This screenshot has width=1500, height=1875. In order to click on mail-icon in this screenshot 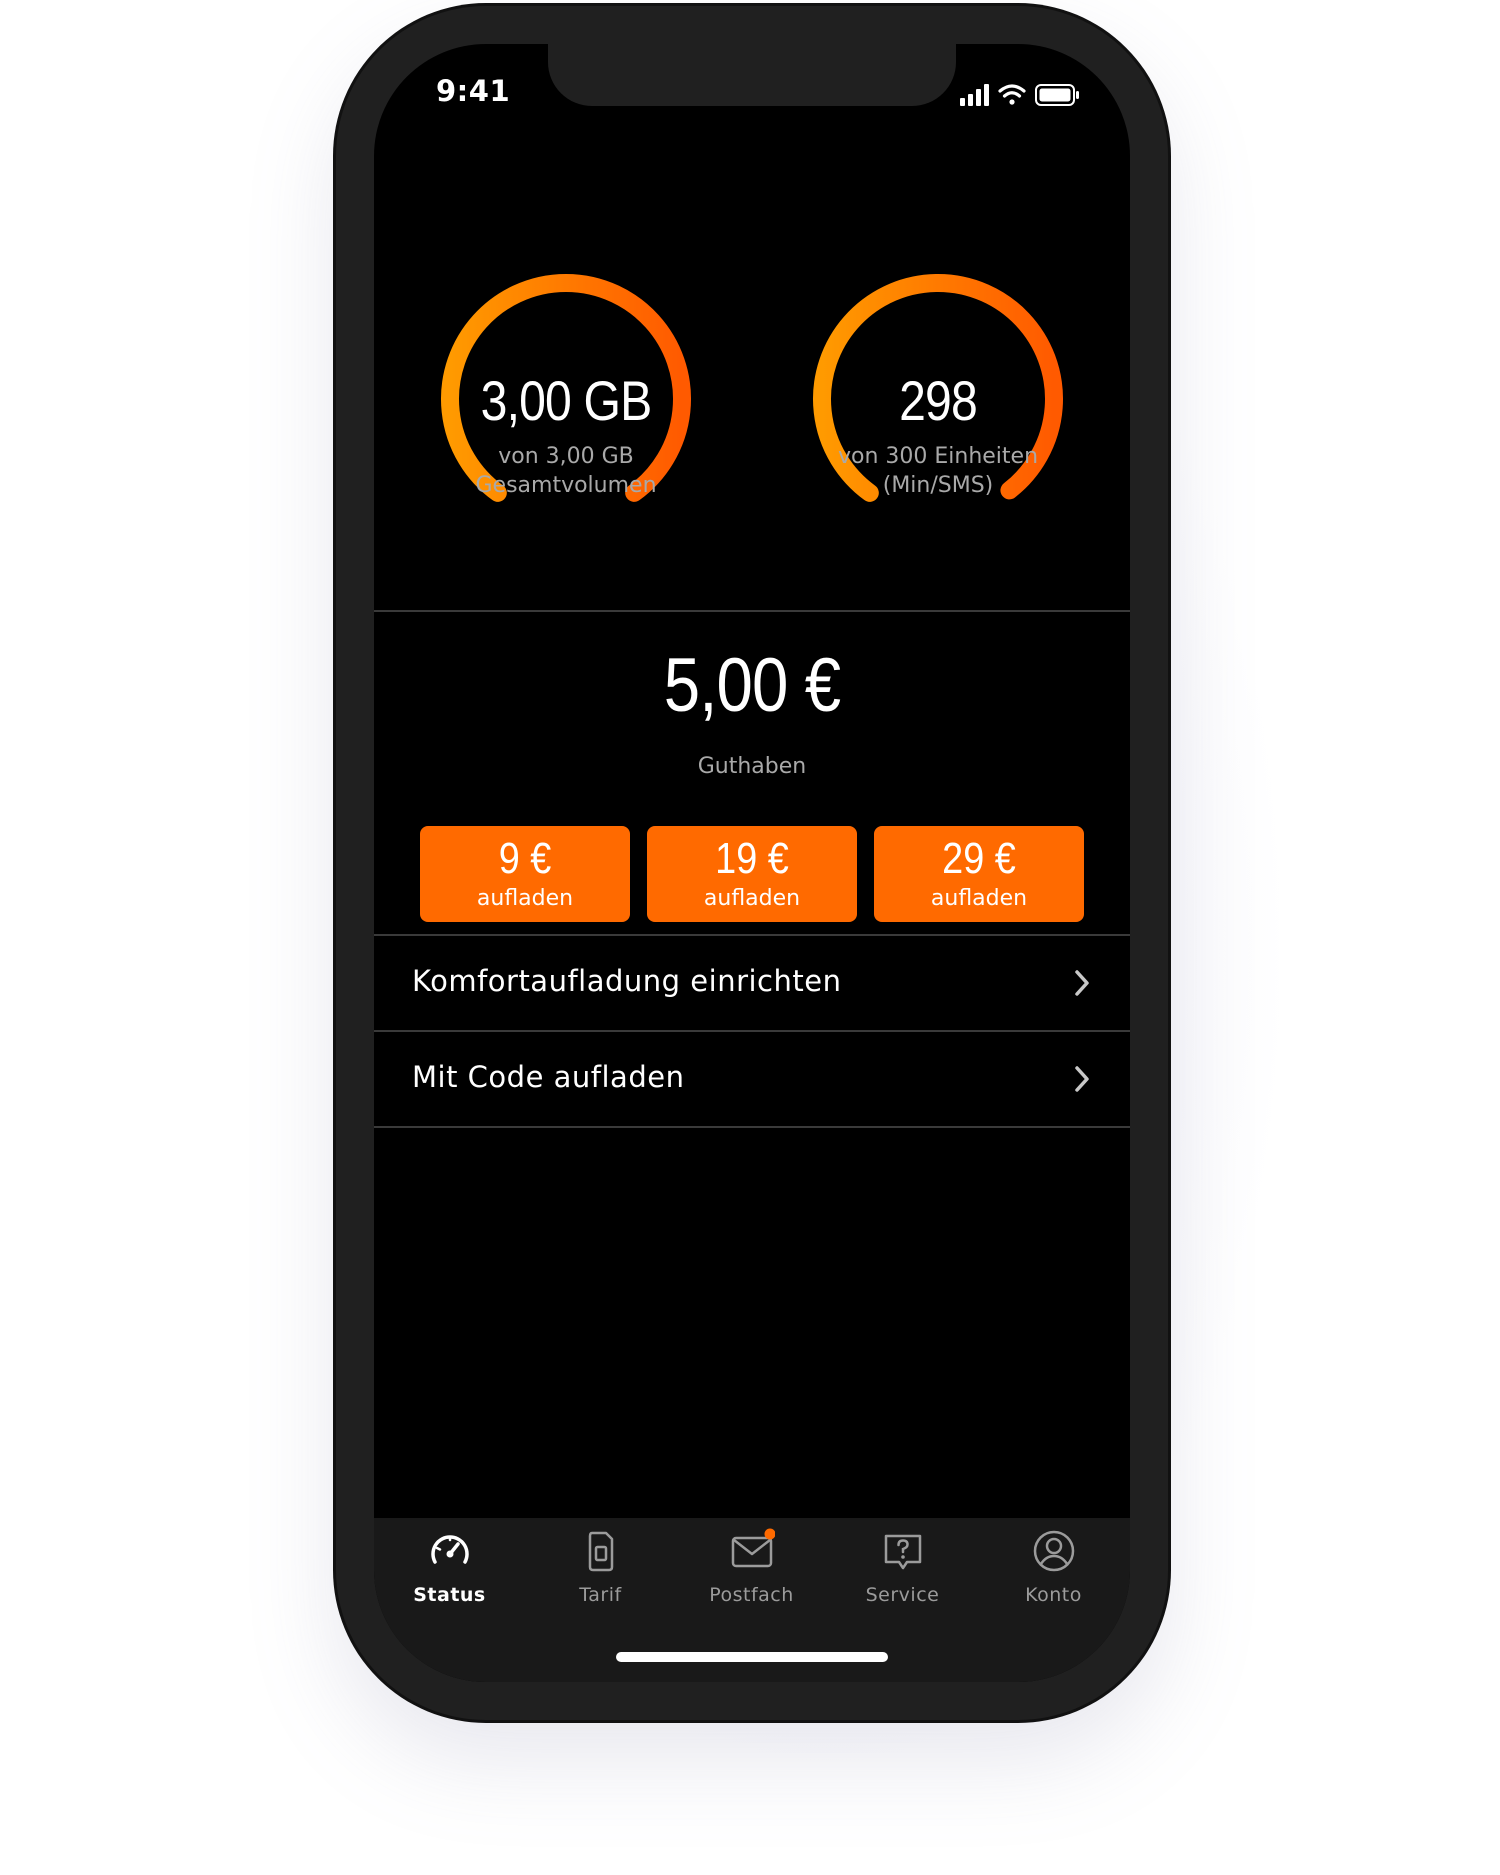, I will do `click(753, 1548)`.